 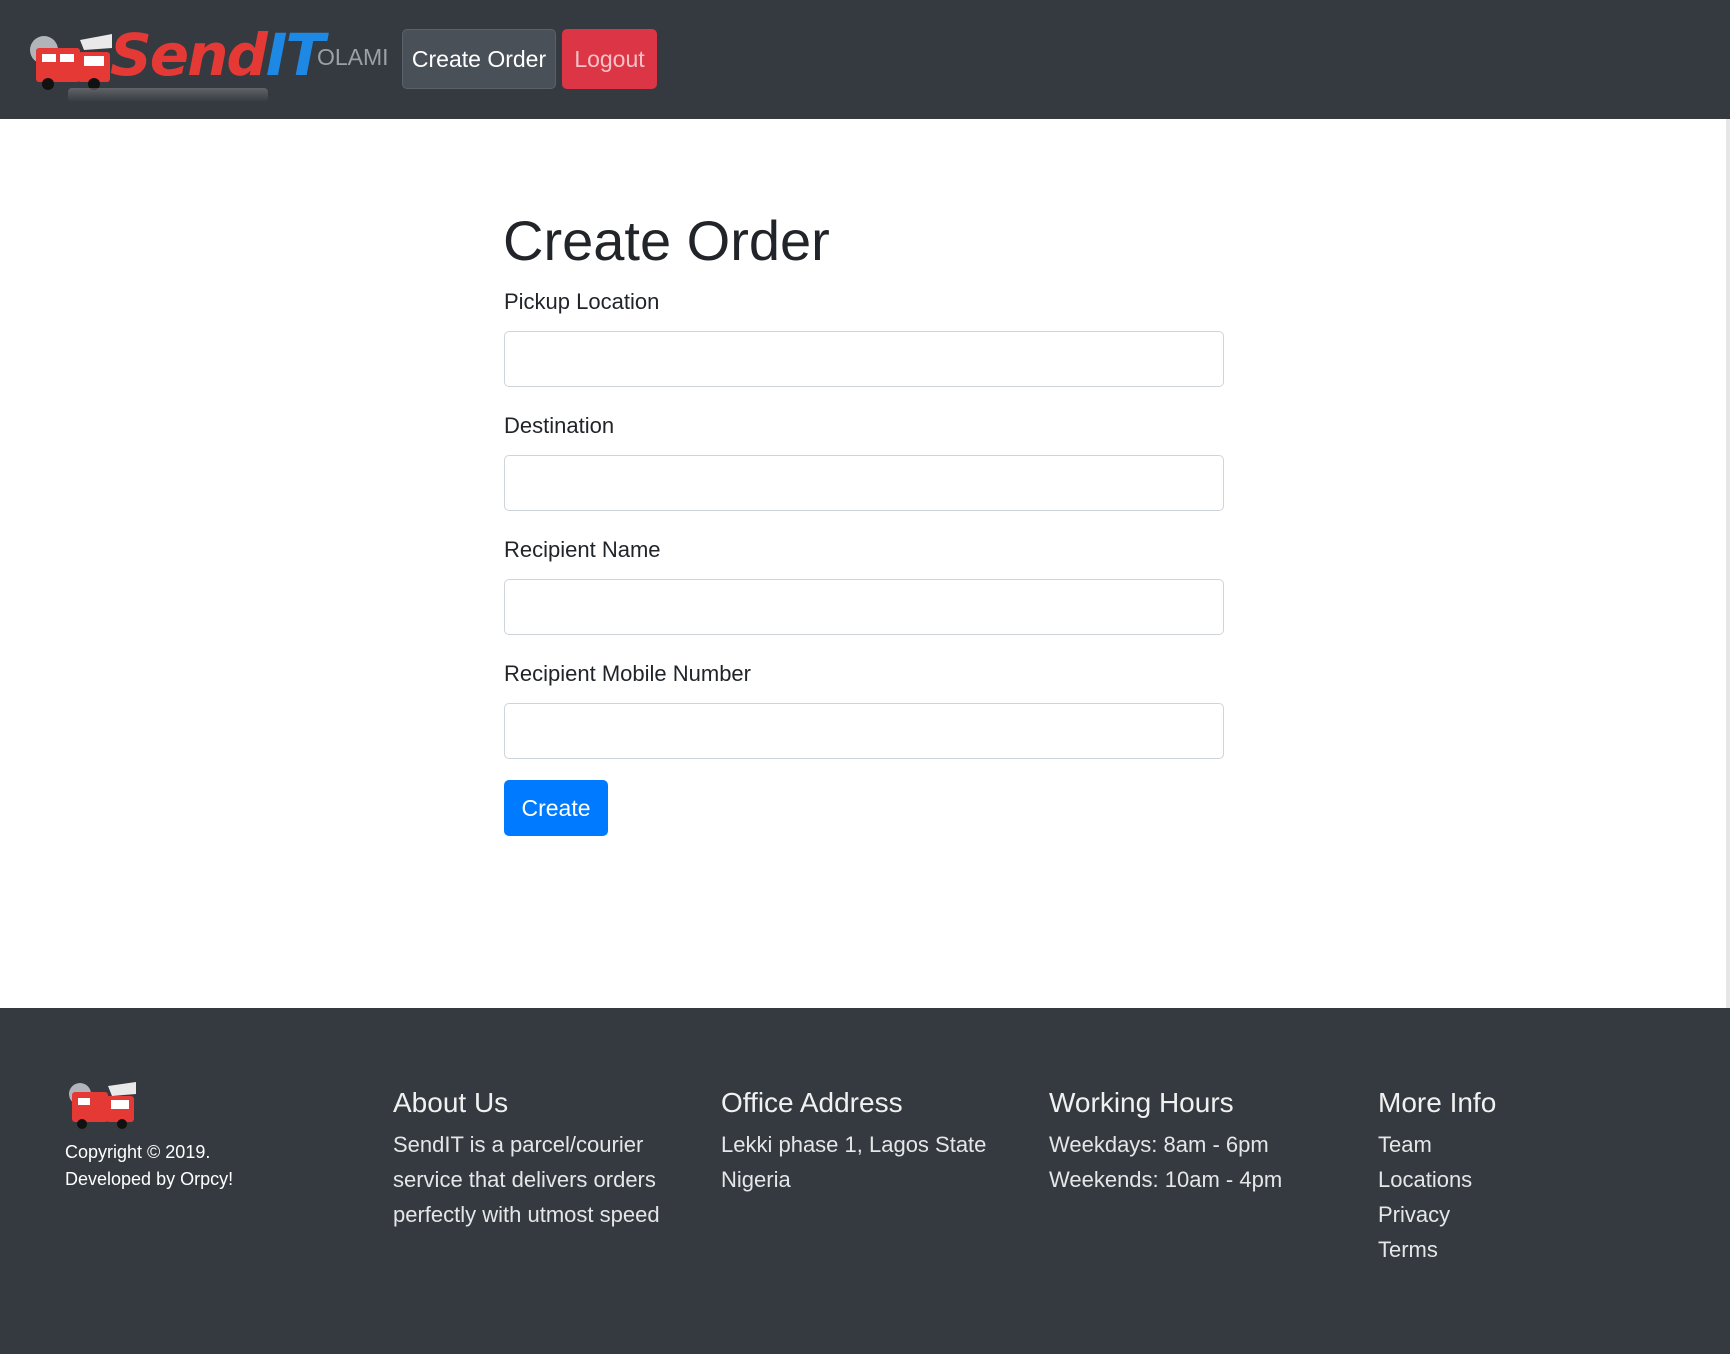 What do you see at coordinates (524, 1179) in the screenshot?
I see `about-line: service that delivers orders` at bounding box center [524, 1179].